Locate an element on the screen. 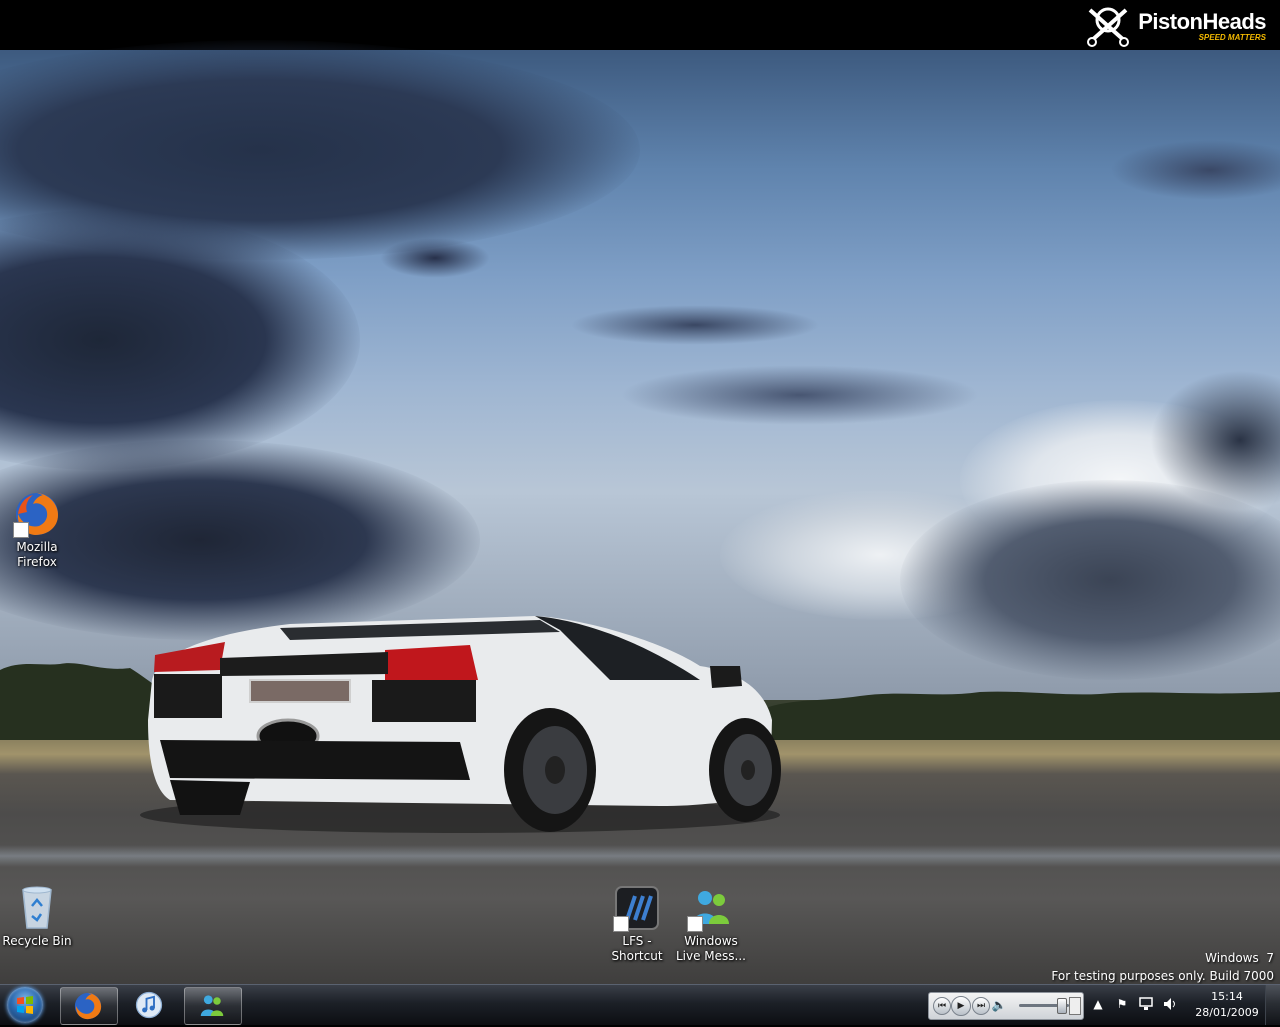 This screenshot has width=1280, height=1027. itunes-icon is located at coordinates (149, 1005).